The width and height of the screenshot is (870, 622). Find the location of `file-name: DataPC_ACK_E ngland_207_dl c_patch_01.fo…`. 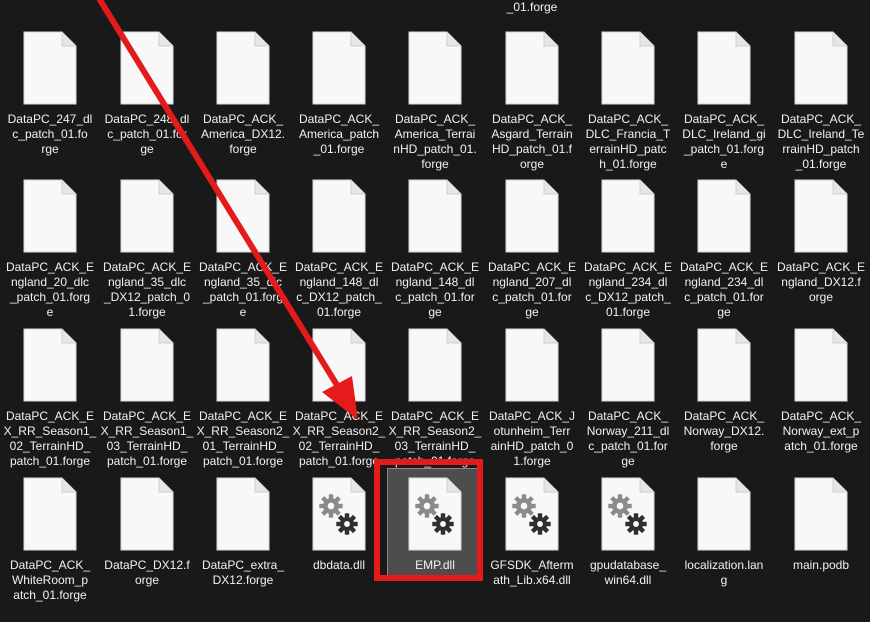

file-name: DataPC_ACK_E ngland_207_dl c_patch_01.fo… is located at coordinates (532, 289).